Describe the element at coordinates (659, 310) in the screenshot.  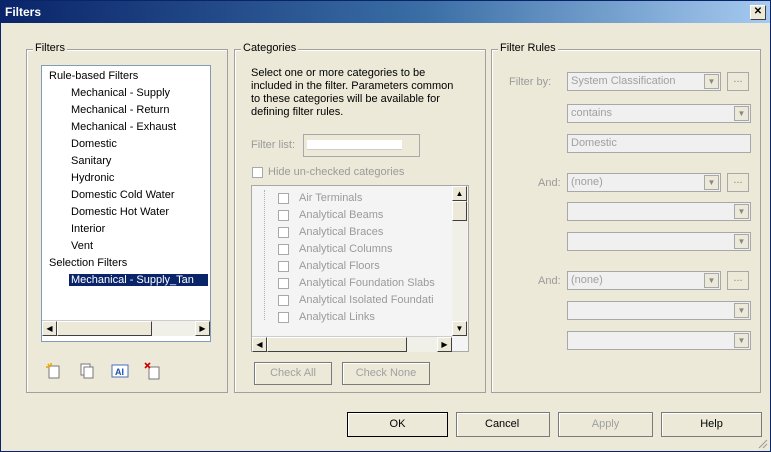
I see `and2-operator-select: ▼` at that location.